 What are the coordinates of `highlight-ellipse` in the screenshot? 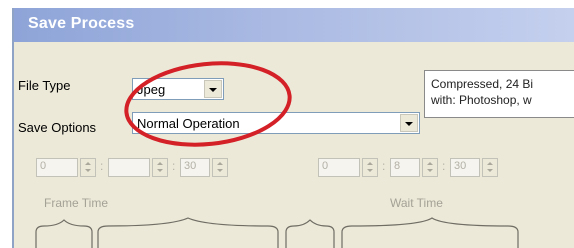 It's located at (208, 104).